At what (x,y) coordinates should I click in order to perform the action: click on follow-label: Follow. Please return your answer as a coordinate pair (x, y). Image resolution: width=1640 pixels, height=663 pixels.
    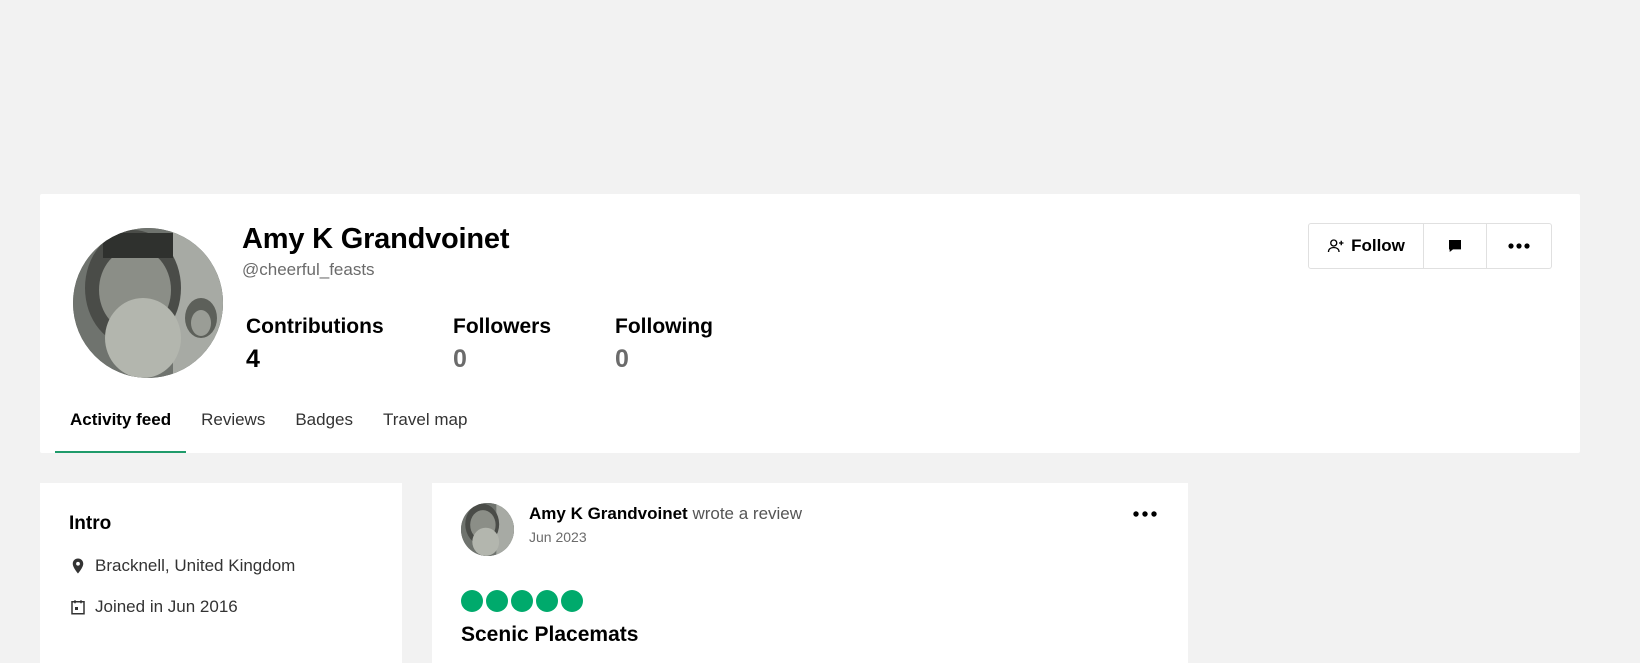
    Looking at the image, I should click on (1378, 245).